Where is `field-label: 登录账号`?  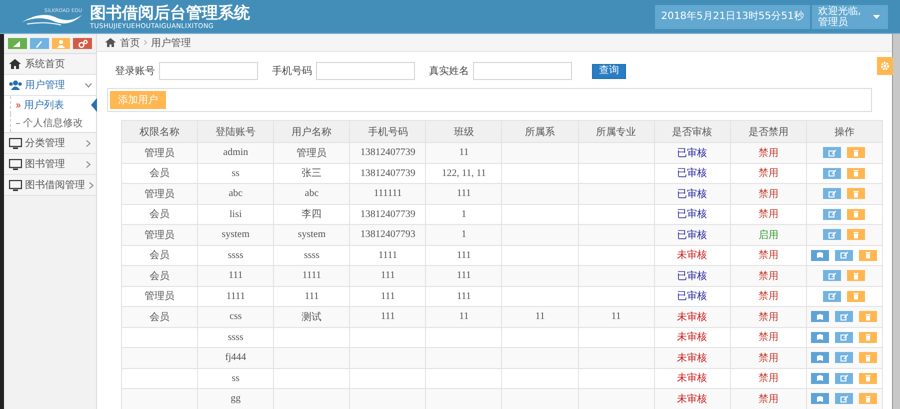 field-label: 登录账号 is located at coordinates (135, 71).